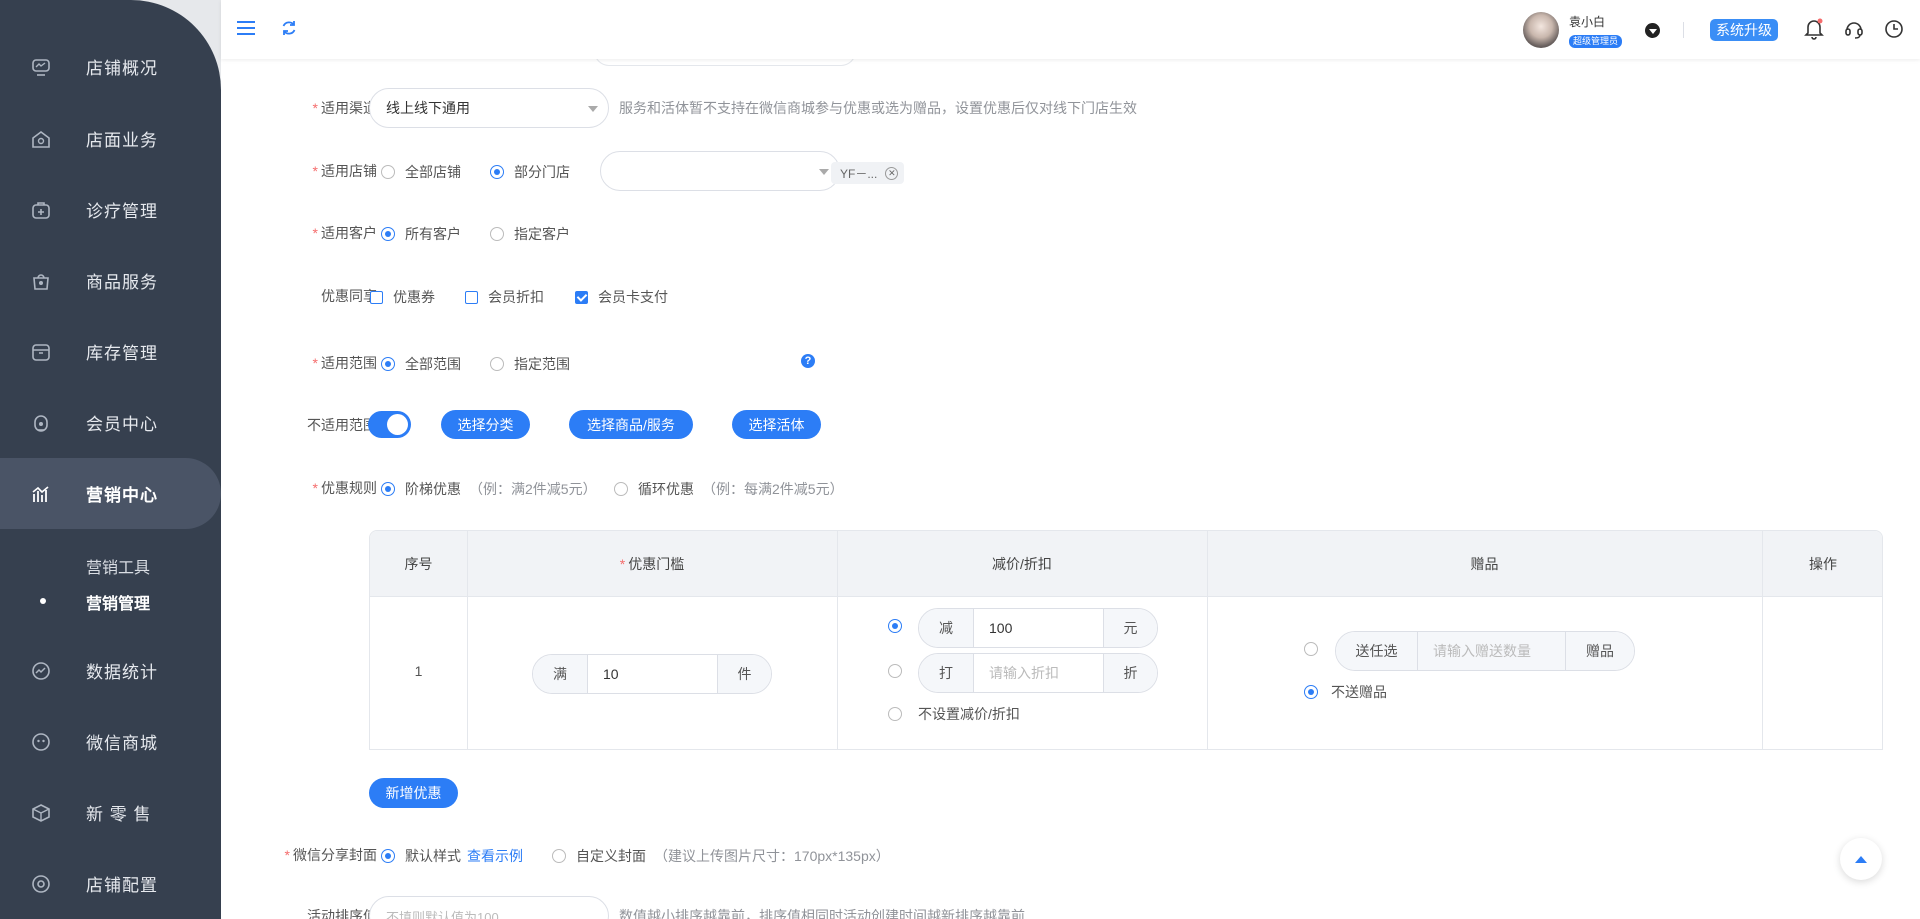  What do you see at coordinates (1377, 651) in the screenshot?
I see `gift-prefix: 送任选` at bounding box center [1377, 651].